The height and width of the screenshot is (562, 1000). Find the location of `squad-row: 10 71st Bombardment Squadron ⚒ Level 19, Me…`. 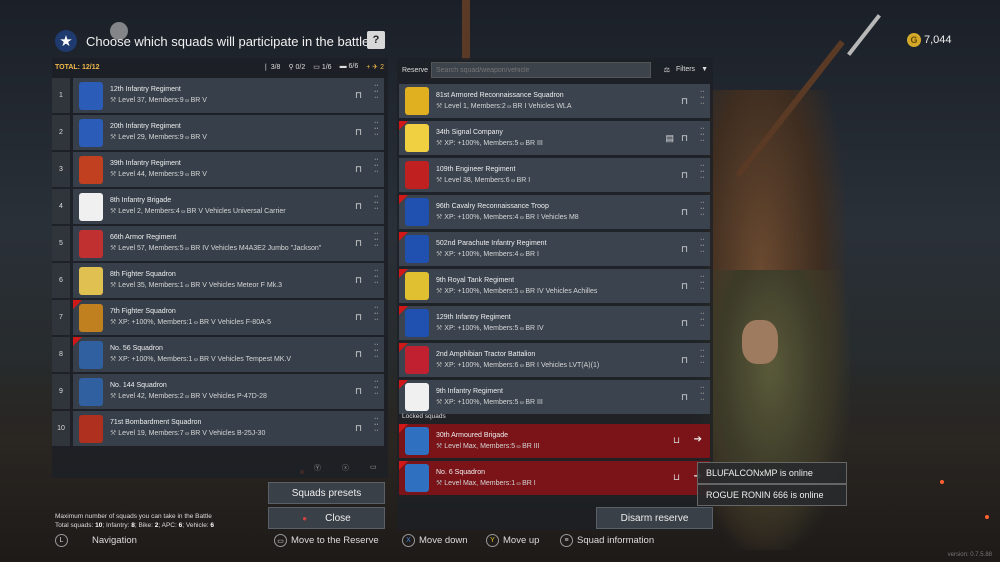

squad-row: 10 71st Bombardment Squadron ⚒ Level 19, Me… is located at coordinates (218, 428).